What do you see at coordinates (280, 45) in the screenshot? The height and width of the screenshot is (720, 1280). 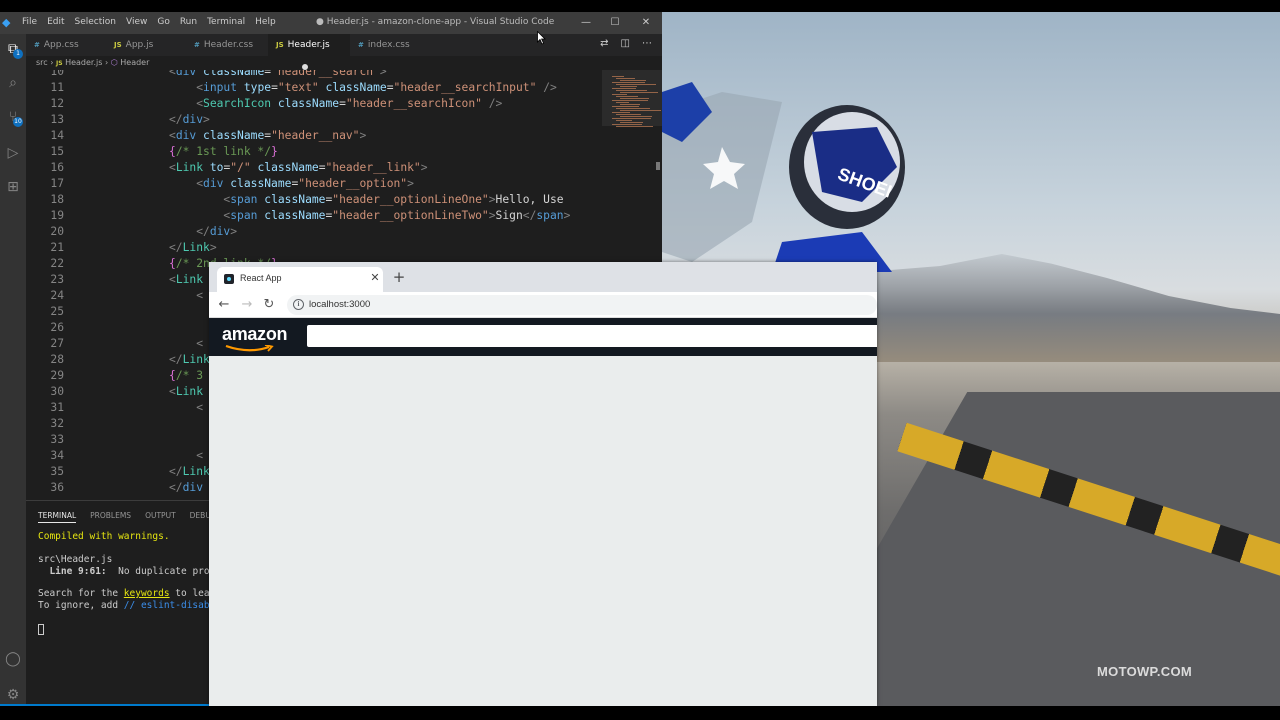 I see `js-file-icon: JS` at bounding box center [280, 45].